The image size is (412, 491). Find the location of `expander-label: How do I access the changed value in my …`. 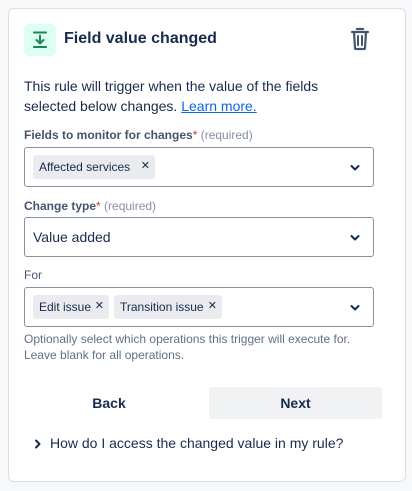

expander-label: How do I access the changed value in my … is located at coordinates (197, 443).